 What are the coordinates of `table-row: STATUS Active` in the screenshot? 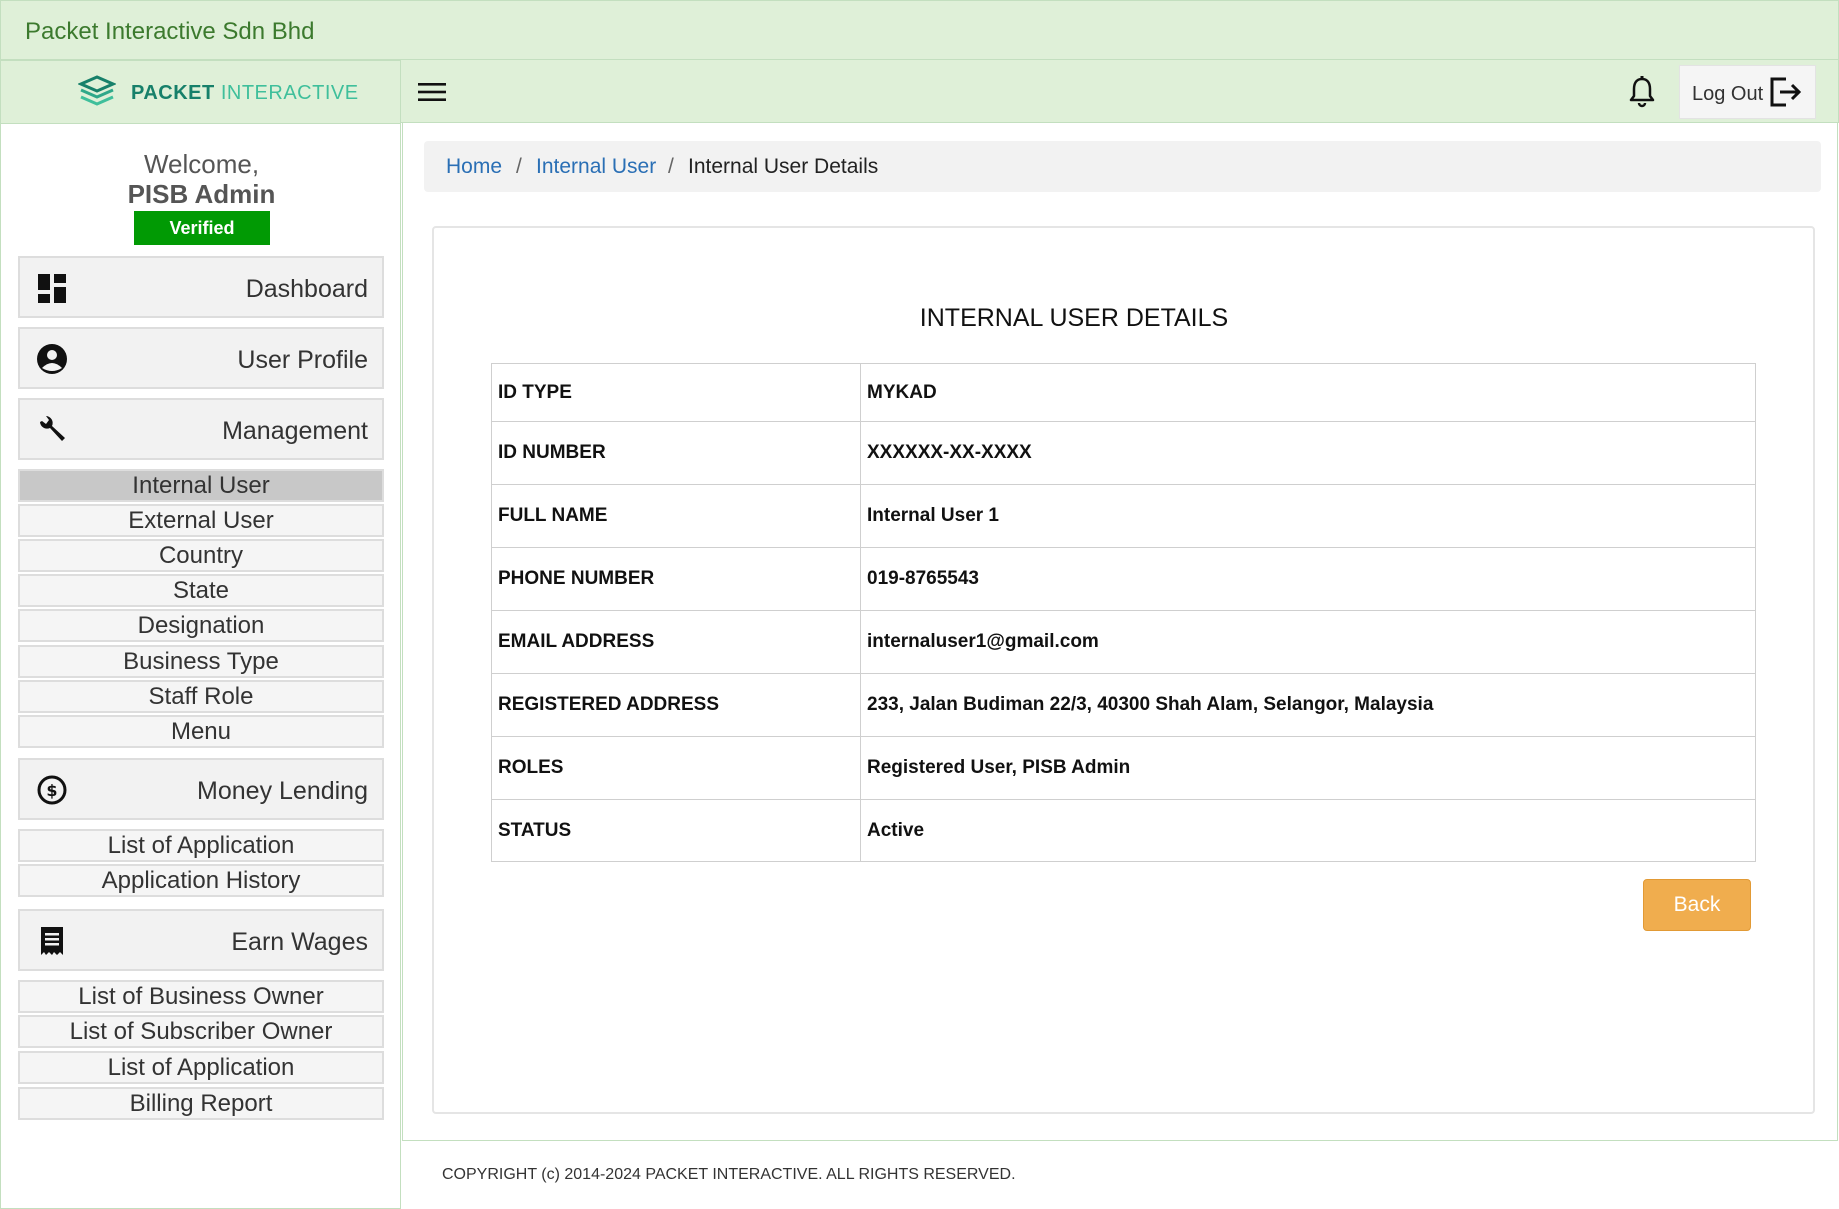 It's located at (1123, 830).